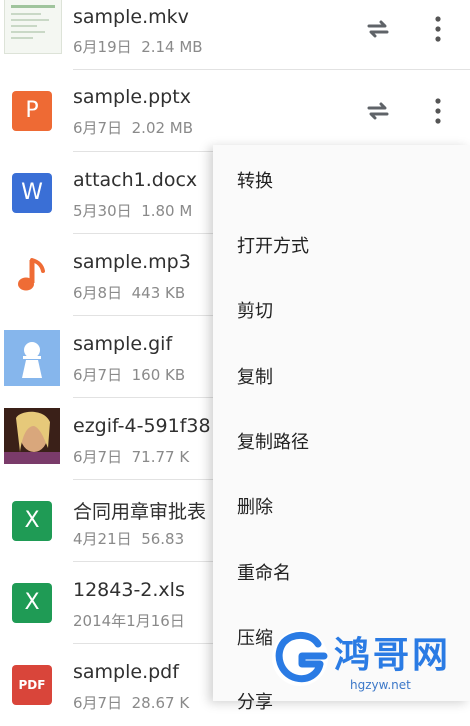 Image resolution: width=470 pixels, height=726 pixels. Describe the element at coordinates (129, 292) in the screenshot. I see `file-meta: 6月8日 443 KB` at that location.